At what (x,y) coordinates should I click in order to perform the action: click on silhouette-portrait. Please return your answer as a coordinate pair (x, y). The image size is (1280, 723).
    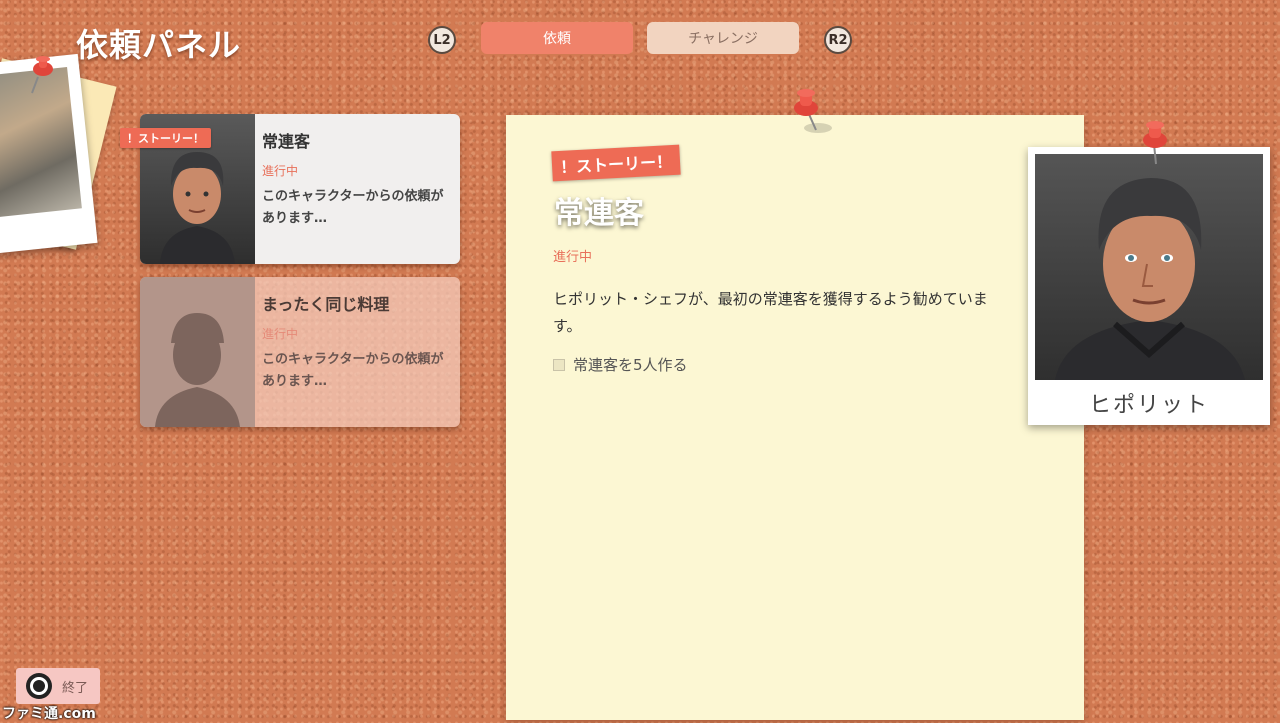
    Looking at the image, I should click on (197, 352).